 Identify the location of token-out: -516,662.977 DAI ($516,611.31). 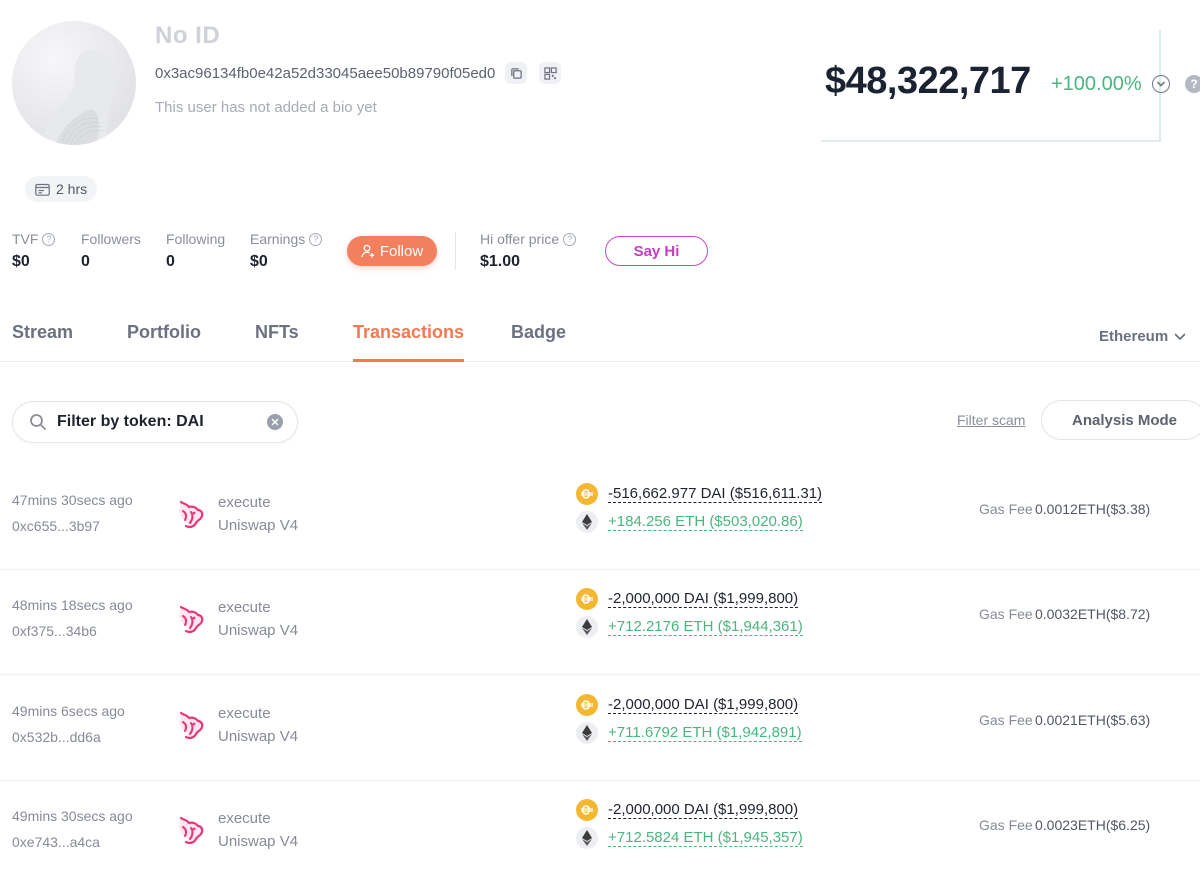
(699, 494).